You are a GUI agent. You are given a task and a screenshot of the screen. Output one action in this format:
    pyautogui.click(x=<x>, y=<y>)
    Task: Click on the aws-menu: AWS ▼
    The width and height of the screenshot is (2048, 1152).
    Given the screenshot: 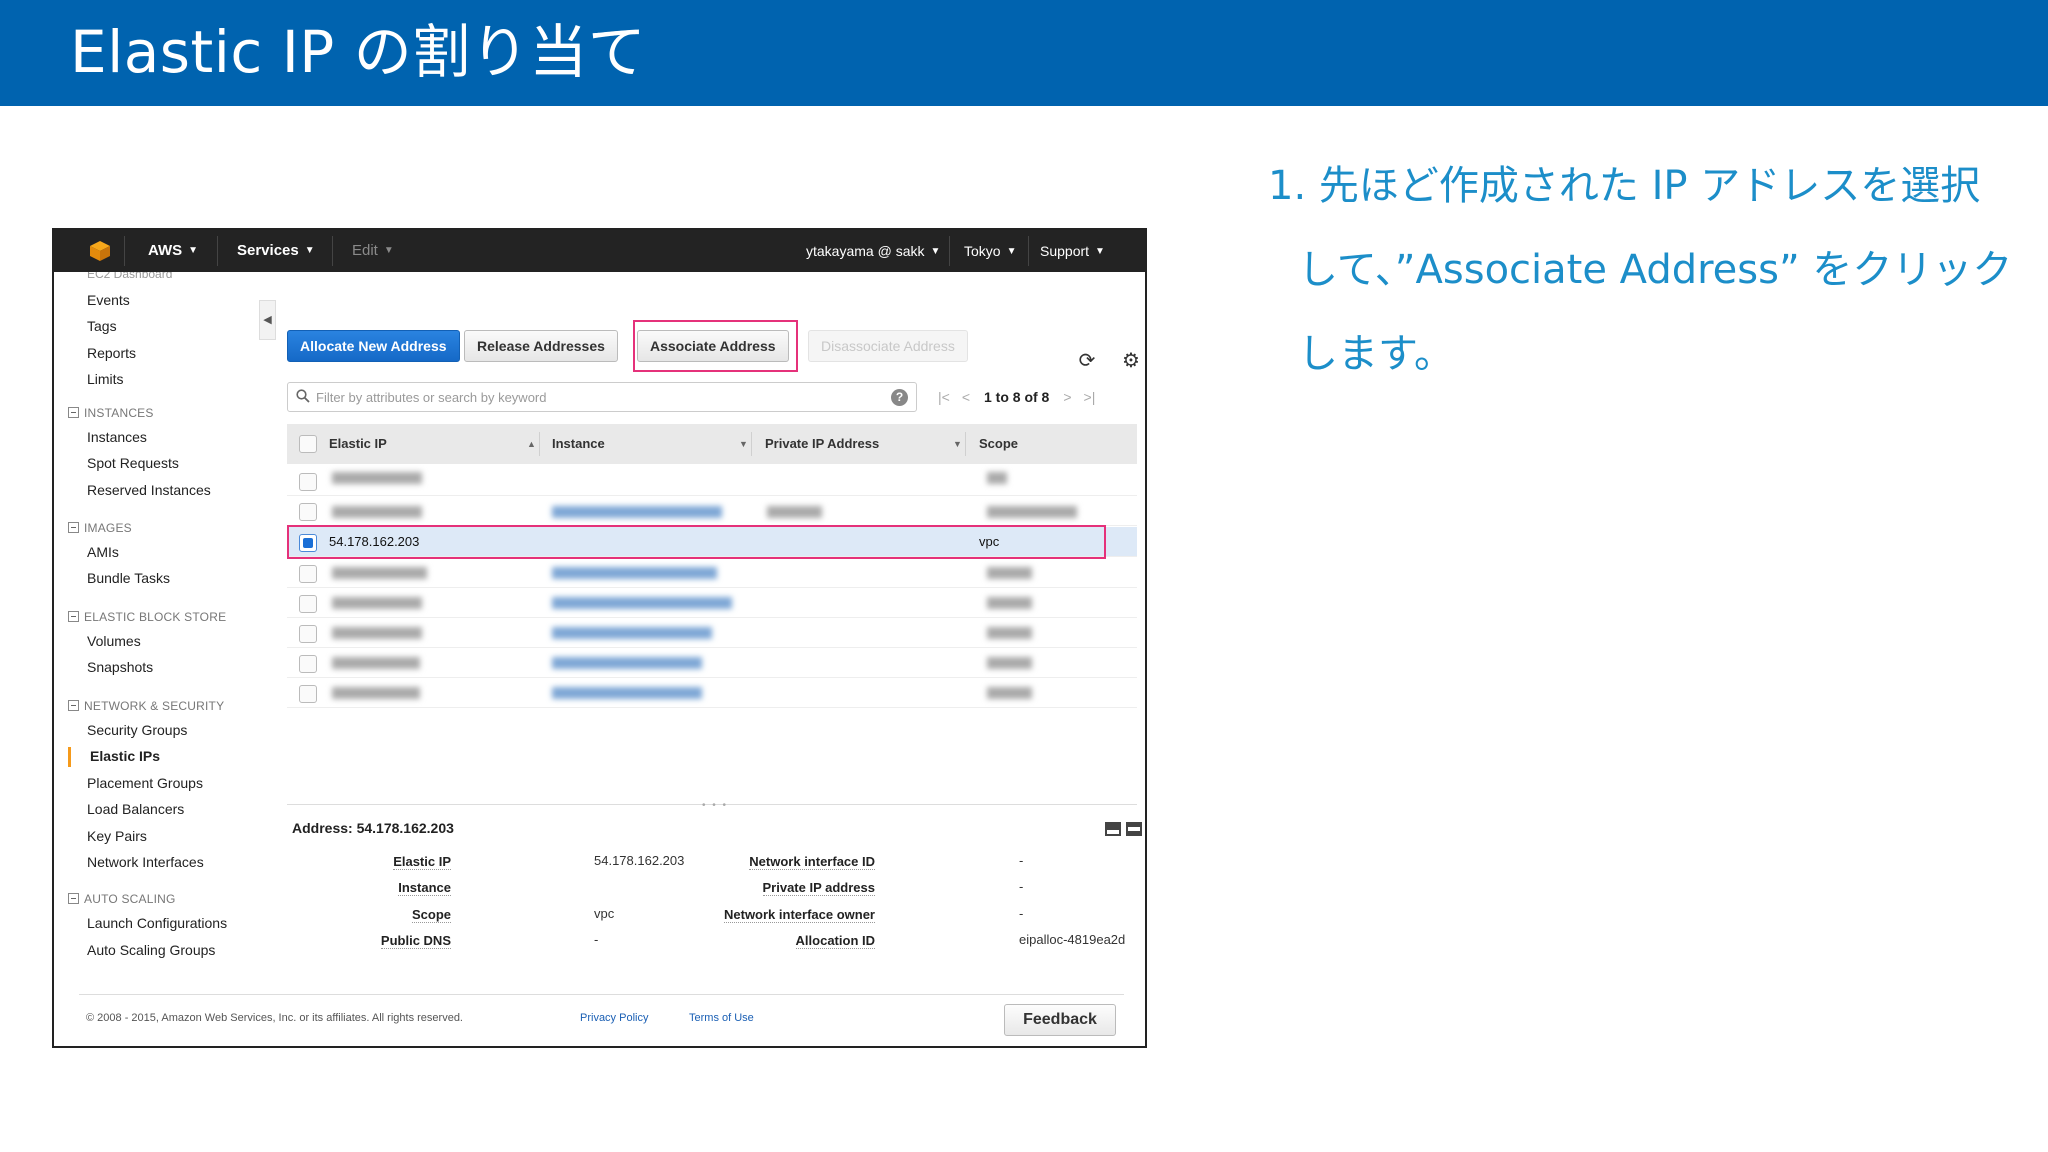 What is the action you would take?
    pyautogui.click(x=173, y=251)
    